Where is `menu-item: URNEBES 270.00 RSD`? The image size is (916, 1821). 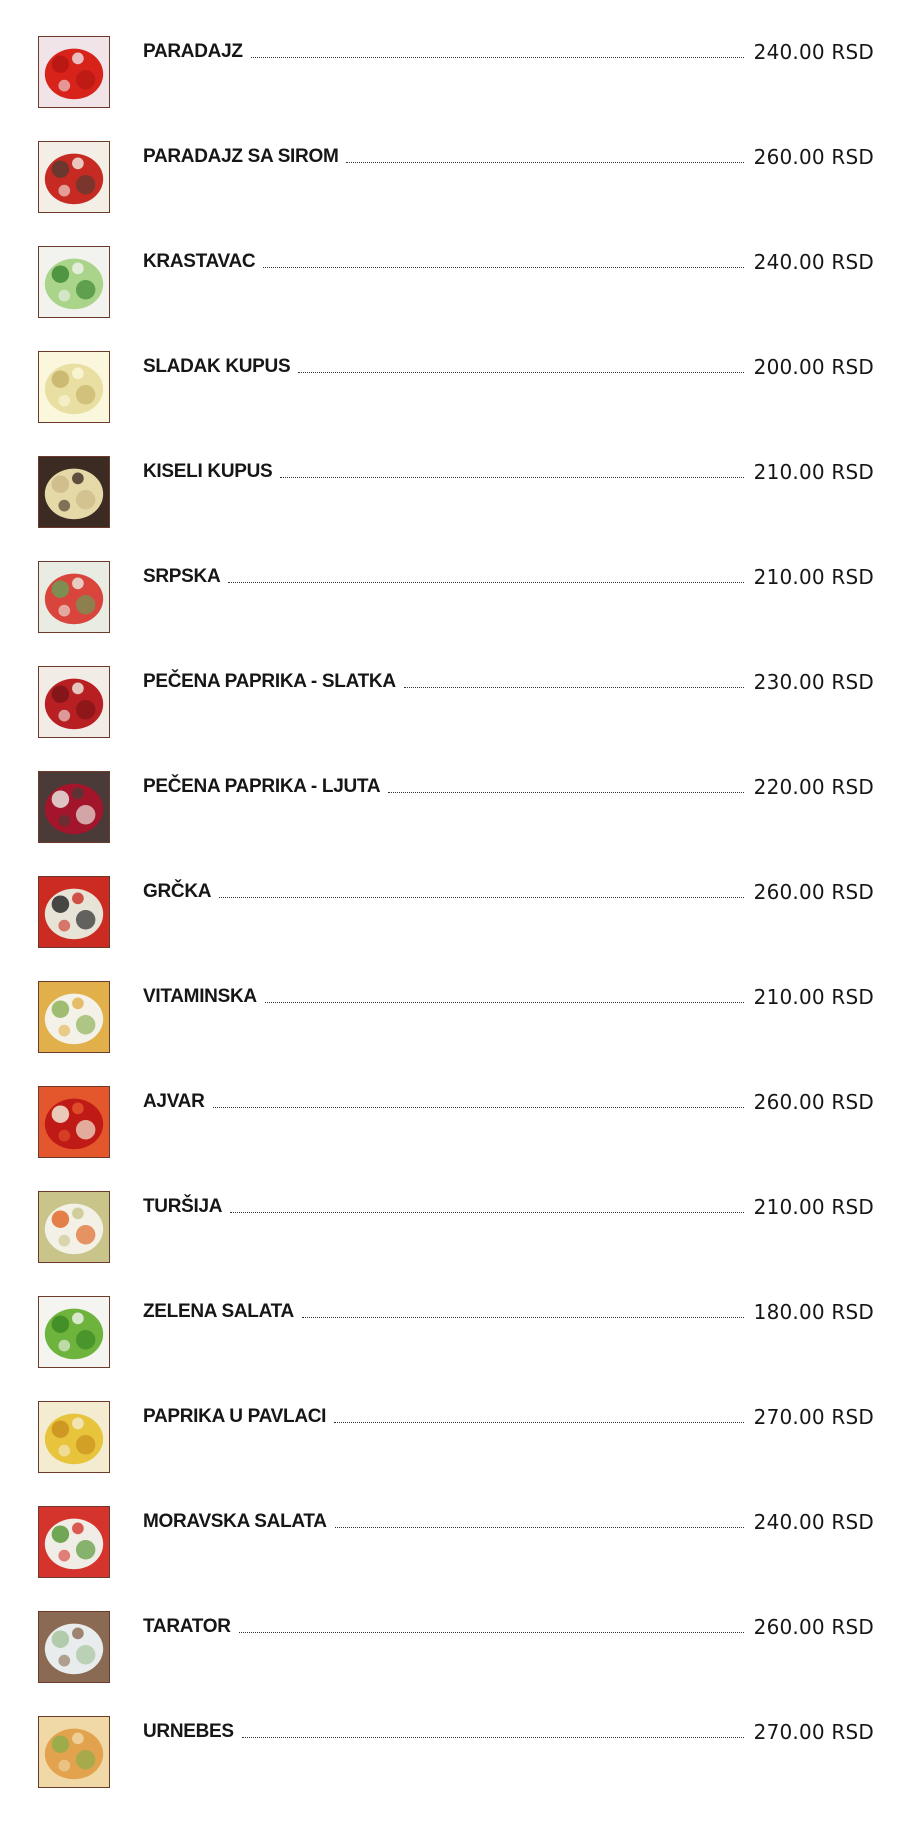
menu-item: URNEBES 270.00 RSD is located at coordinates (456, 1768).